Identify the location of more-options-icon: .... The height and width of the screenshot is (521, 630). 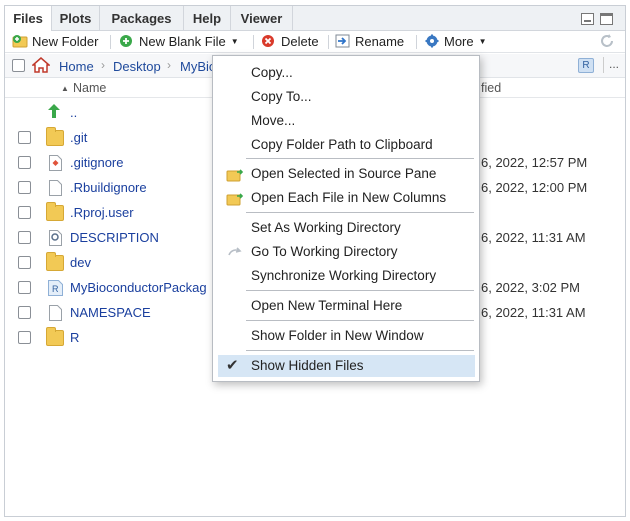
(614, 64).